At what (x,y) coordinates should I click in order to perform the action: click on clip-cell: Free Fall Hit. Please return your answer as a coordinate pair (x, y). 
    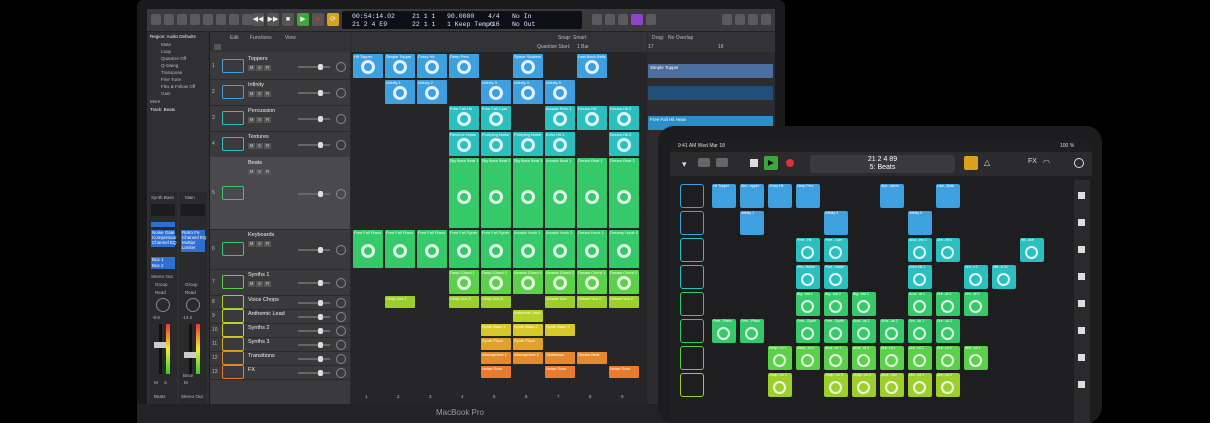
    Looking at the image, I should click on (464, 118).